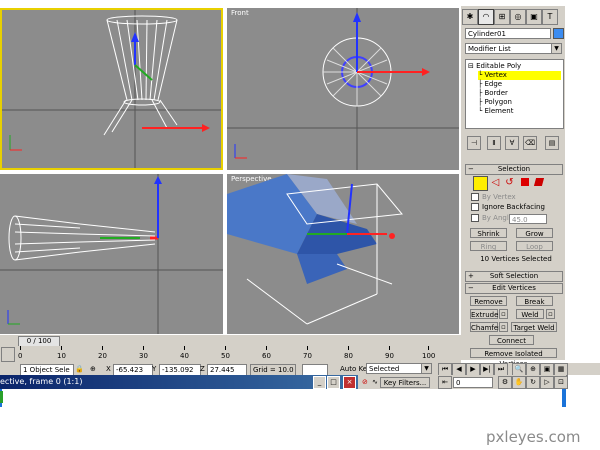 This screenshot has width=600, height=450. I want to click on panel-tabs: ✱ ◠ ⊞ ◎ ▣ T, so click(513, 17).